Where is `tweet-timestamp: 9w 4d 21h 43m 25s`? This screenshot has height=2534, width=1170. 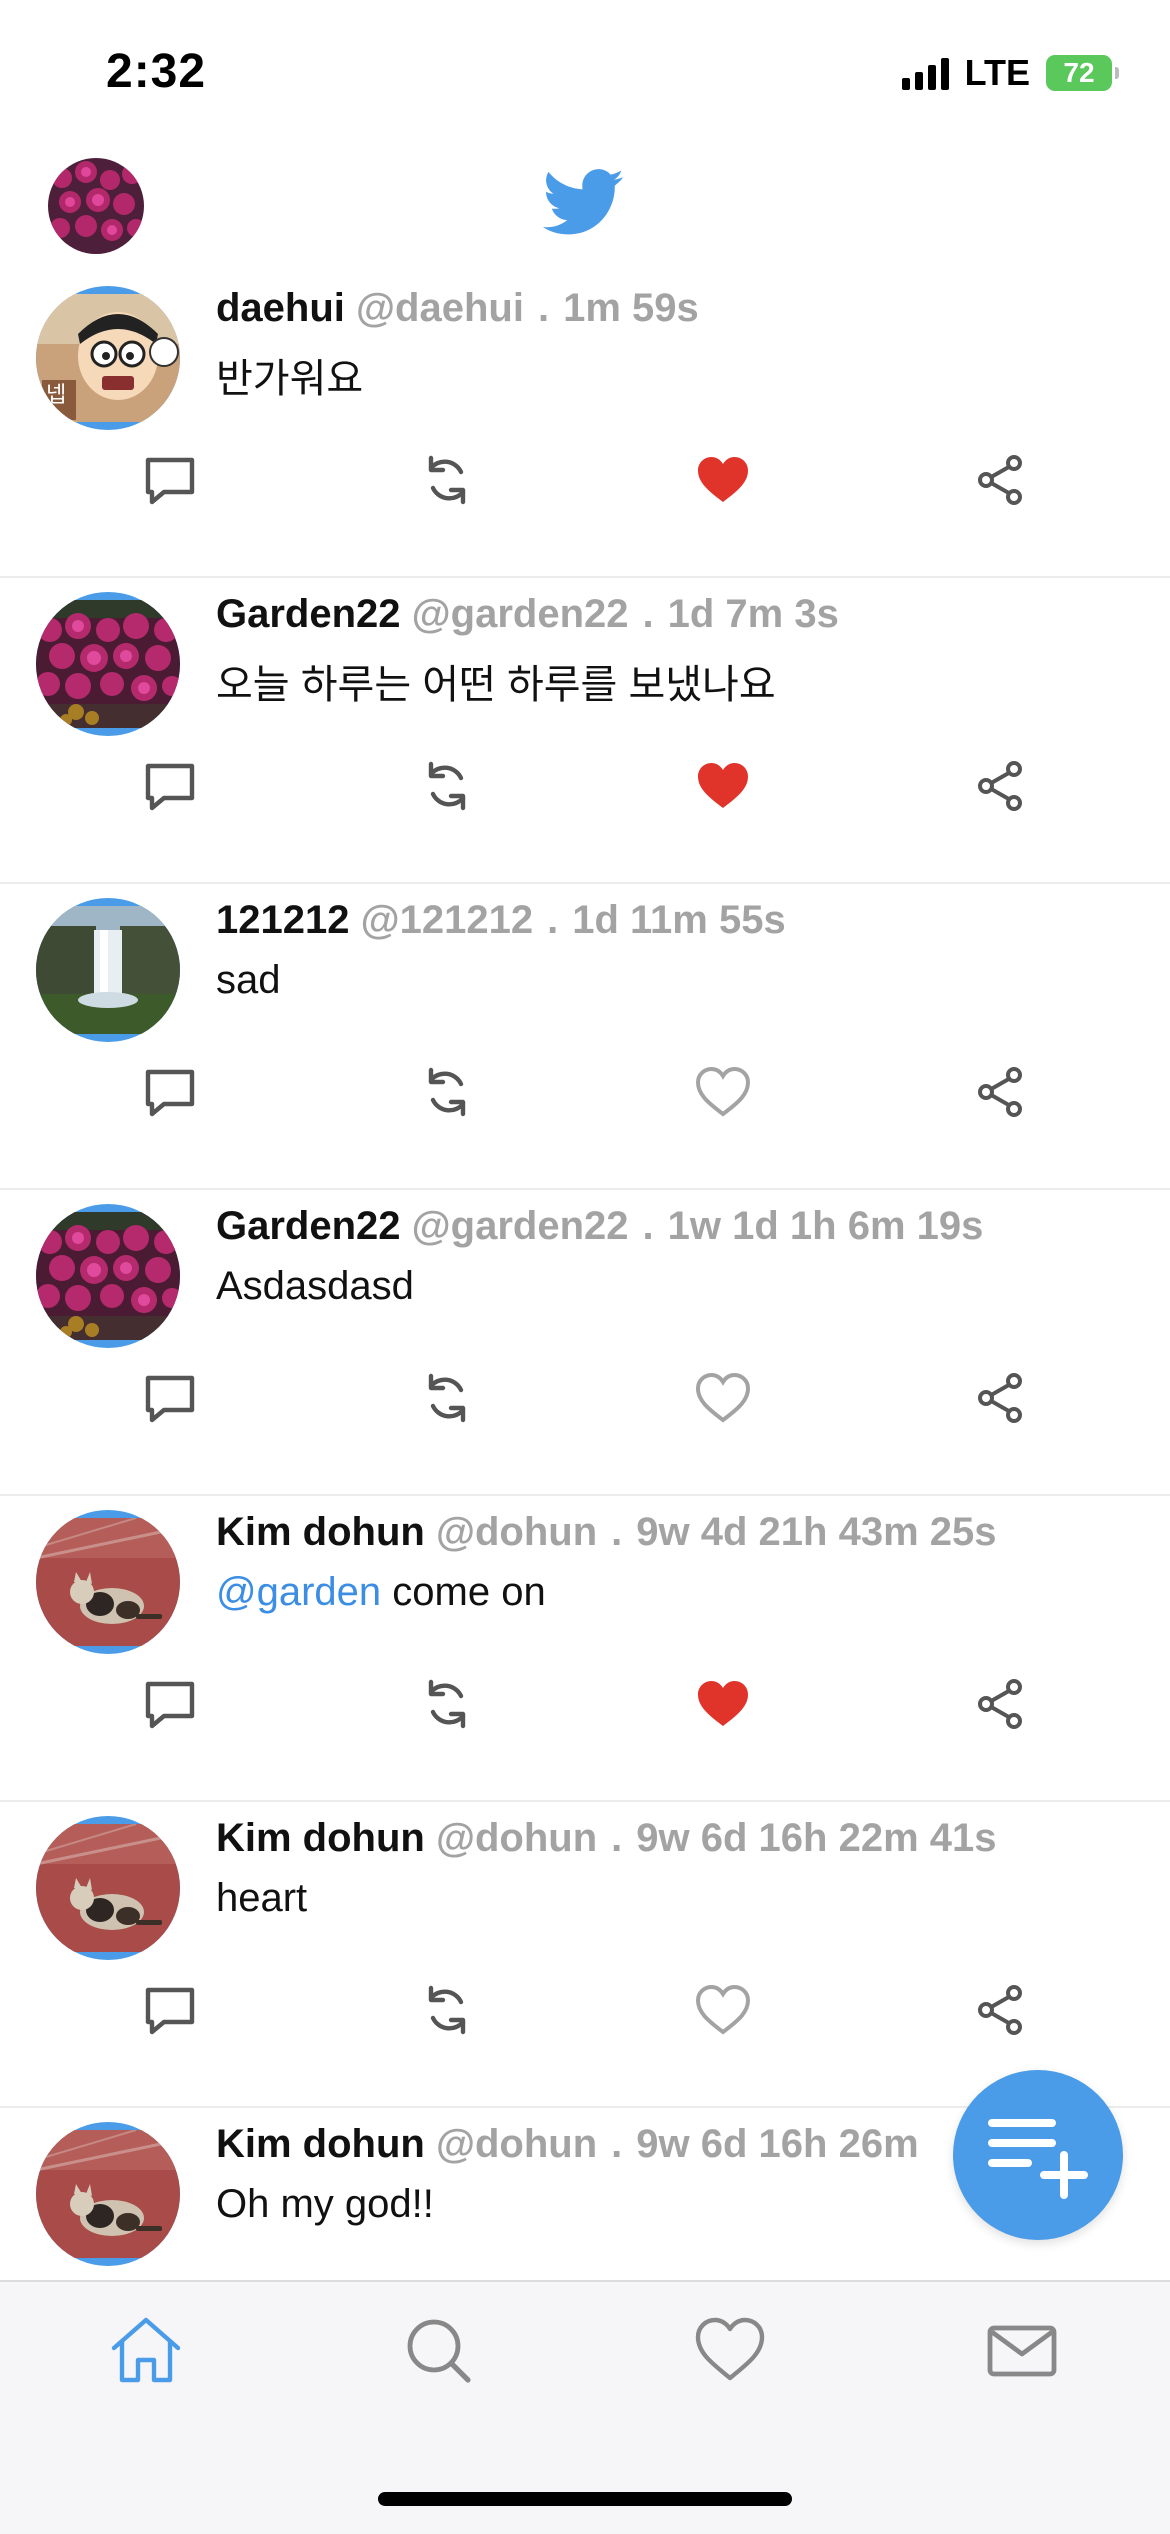 tweet-timestamp: 9w 4d 21h 43m 25s is located at coordinates (816, 1532).